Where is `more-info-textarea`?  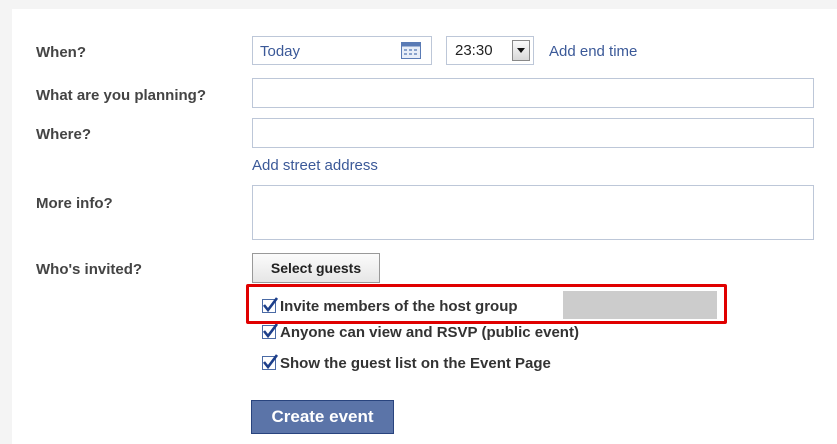 more-info-textarea is located at coordinates (533, 212).